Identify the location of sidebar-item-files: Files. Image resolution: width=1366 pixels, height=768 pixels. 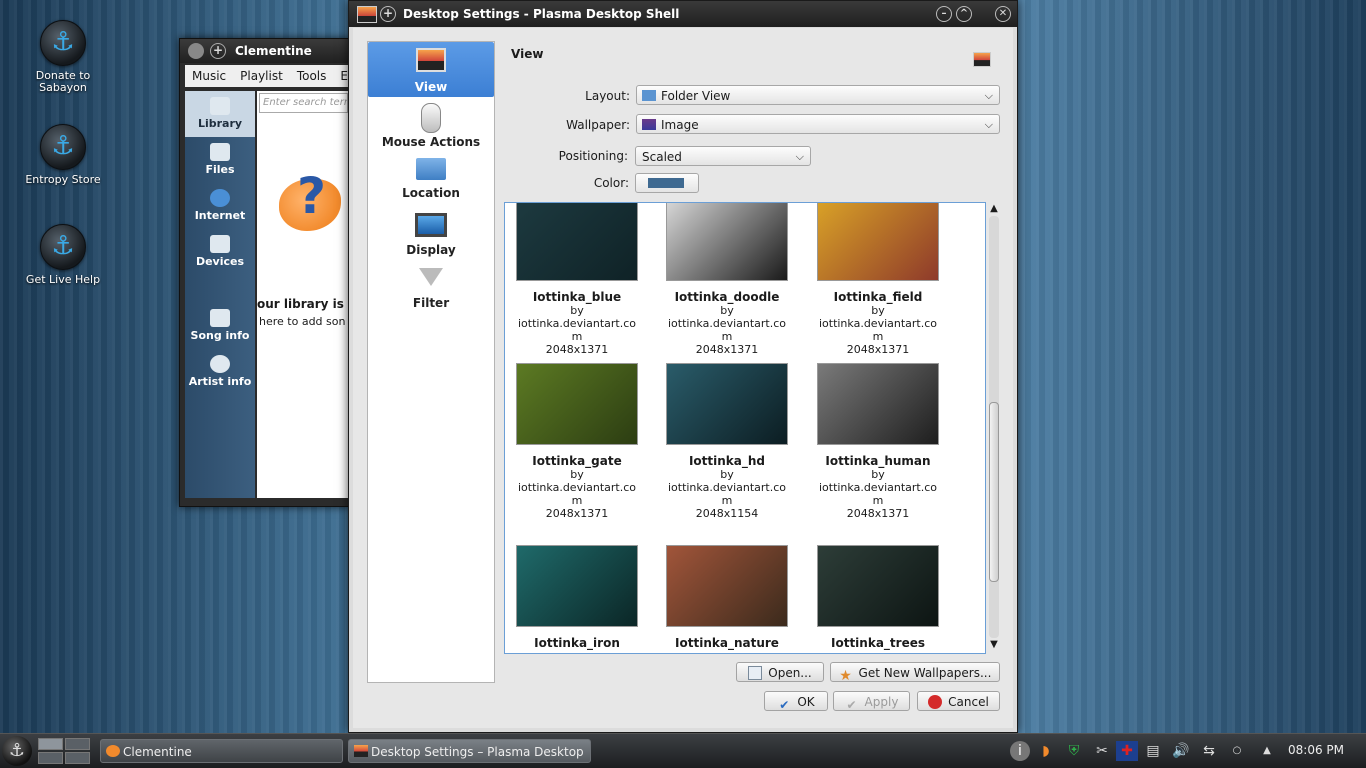
(220, 160).